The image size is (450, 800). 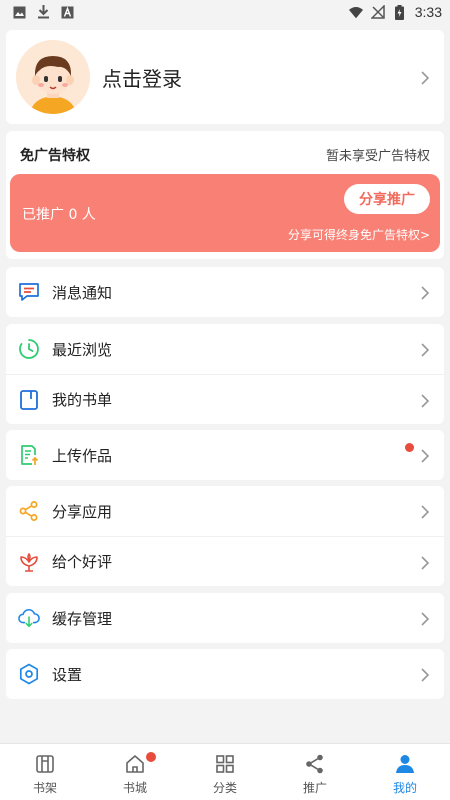 What do you see at coordinates (377, 12) in the screenshot?
I see `no-signal-icon` at bounding box center [377, 12].